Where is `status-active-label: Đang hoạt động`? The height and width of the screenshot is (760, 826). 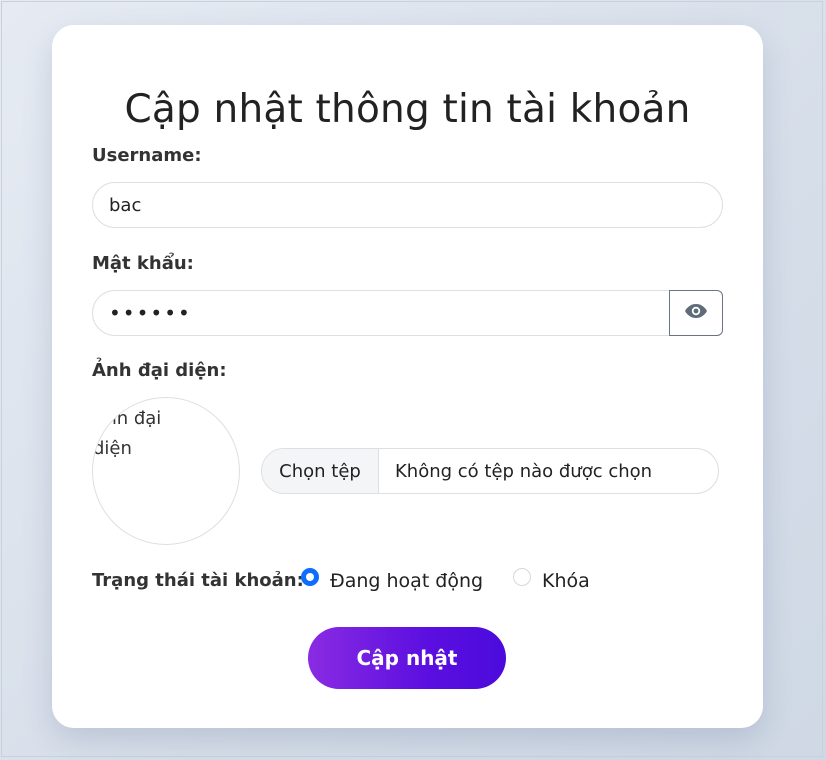
status-active-label: Đang hoạt động is located at coordinates (406, 581).